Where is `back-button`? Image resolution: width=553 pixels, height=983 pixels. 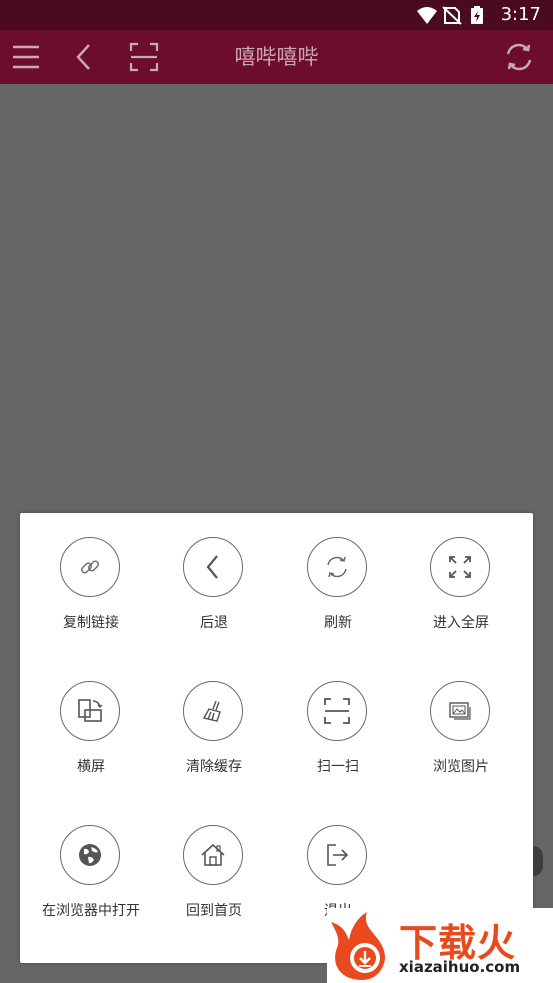
back-button is located at coordinates (84, 57).